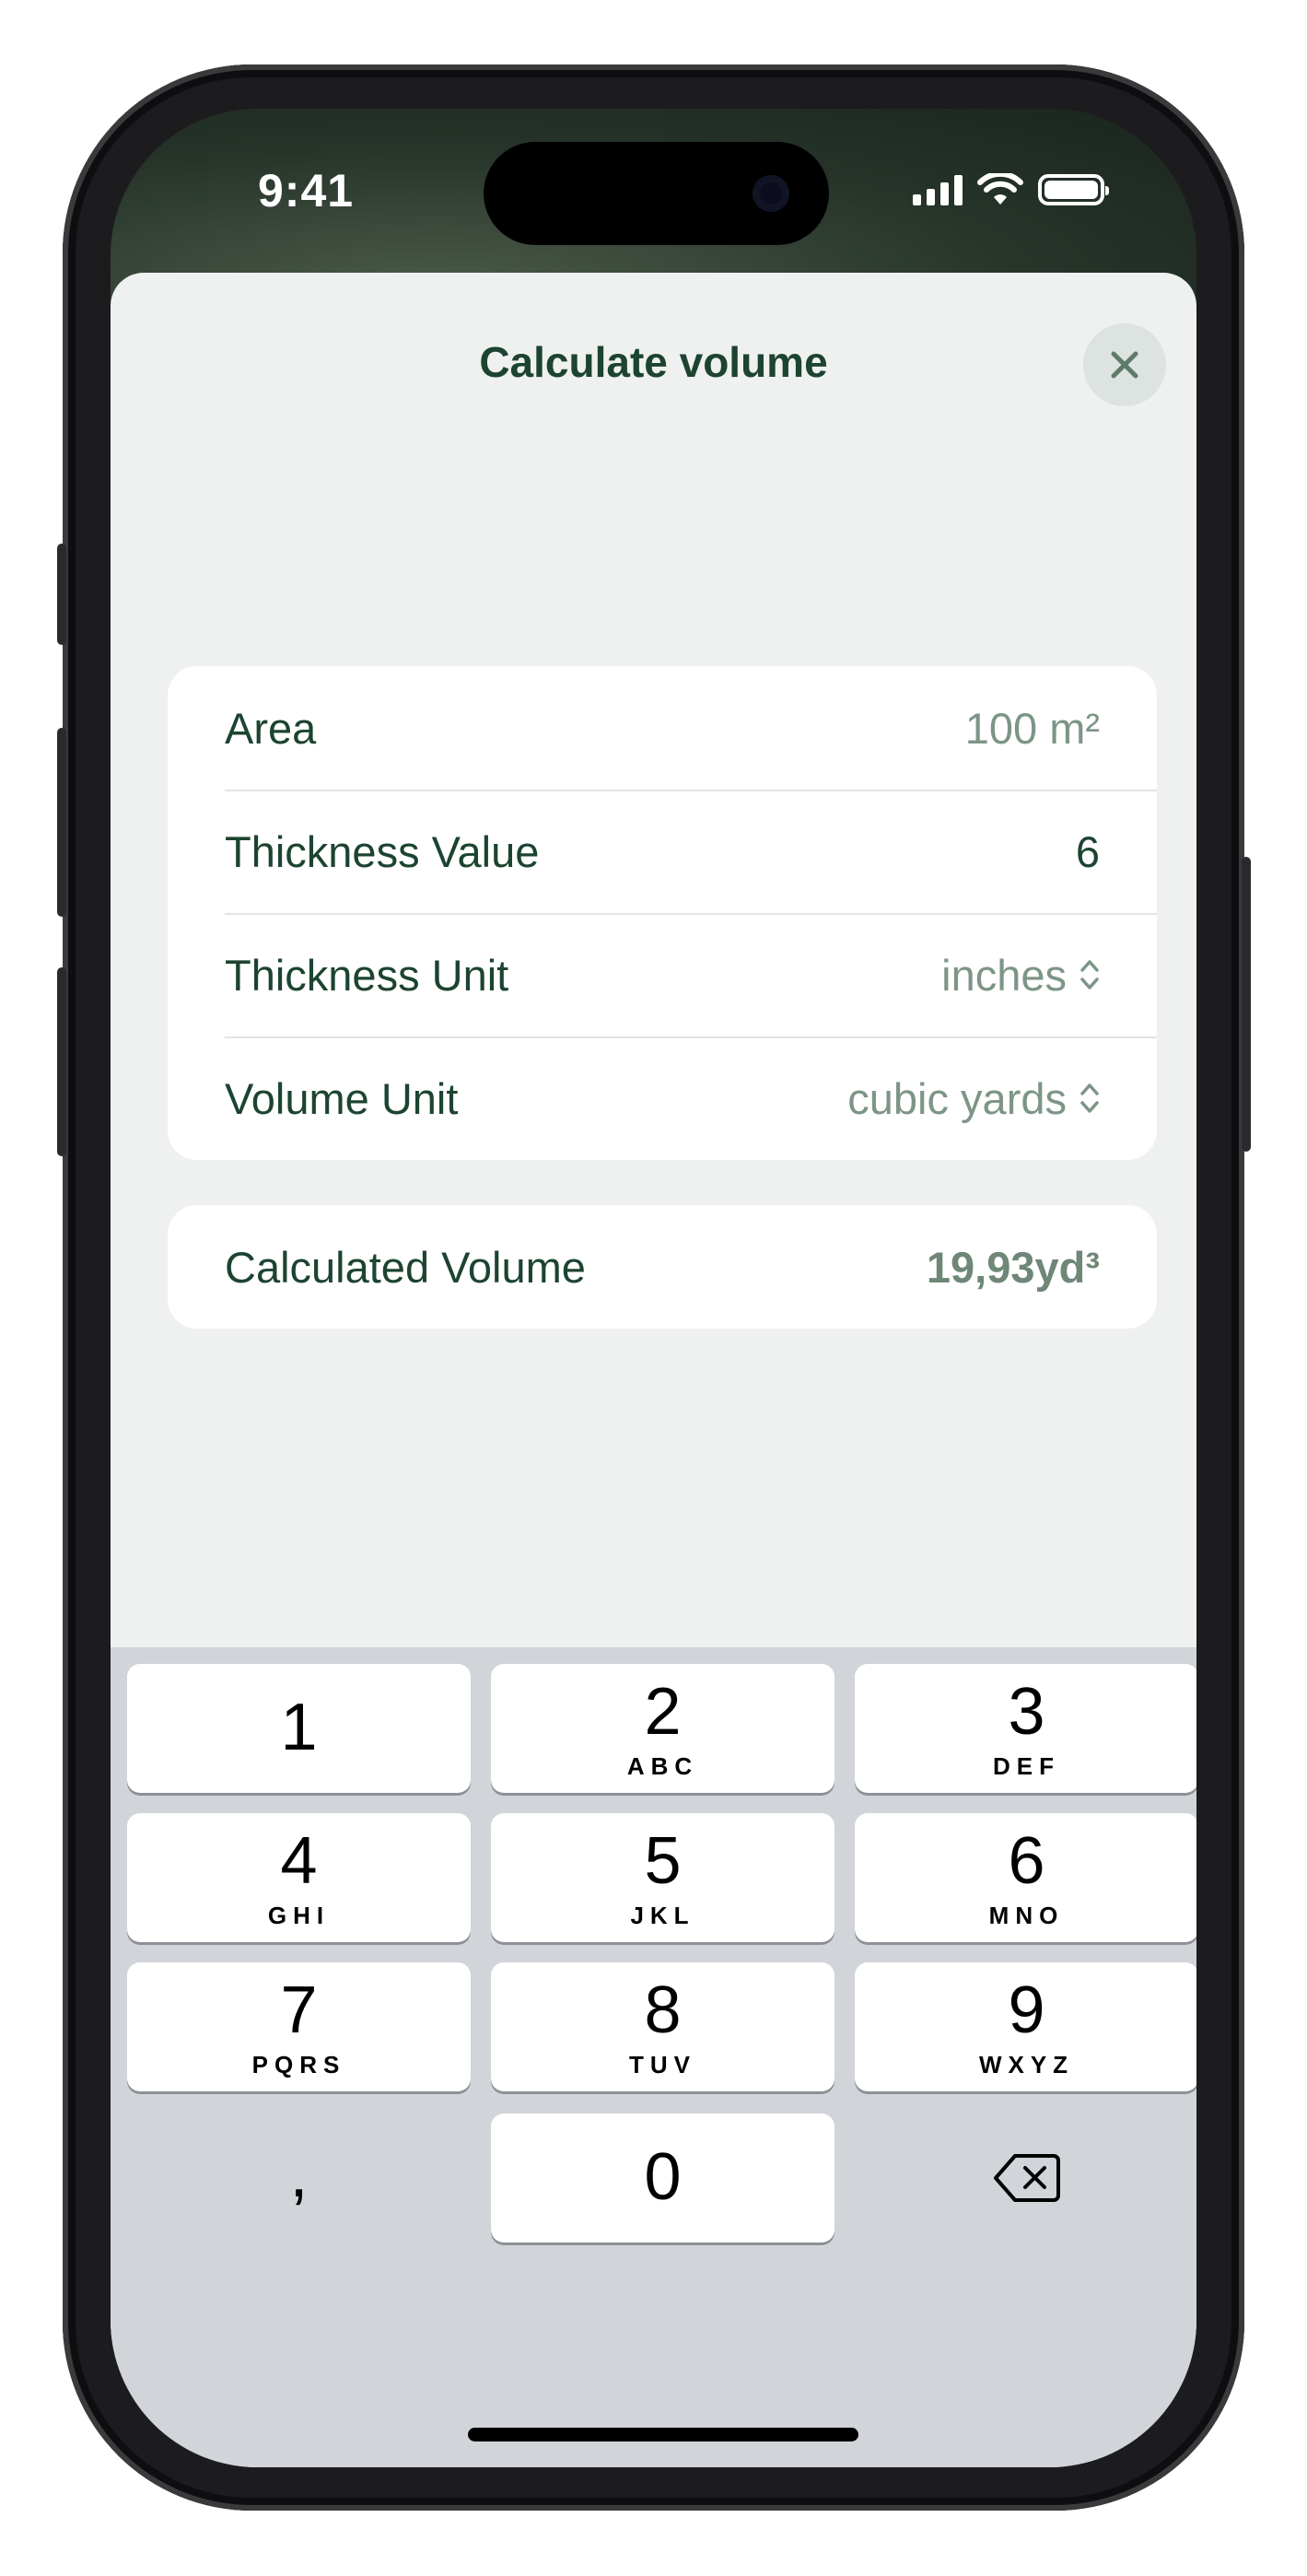 The image size is (1307, 2576). I want to click on status-time: 9:41, so click(306, 191).